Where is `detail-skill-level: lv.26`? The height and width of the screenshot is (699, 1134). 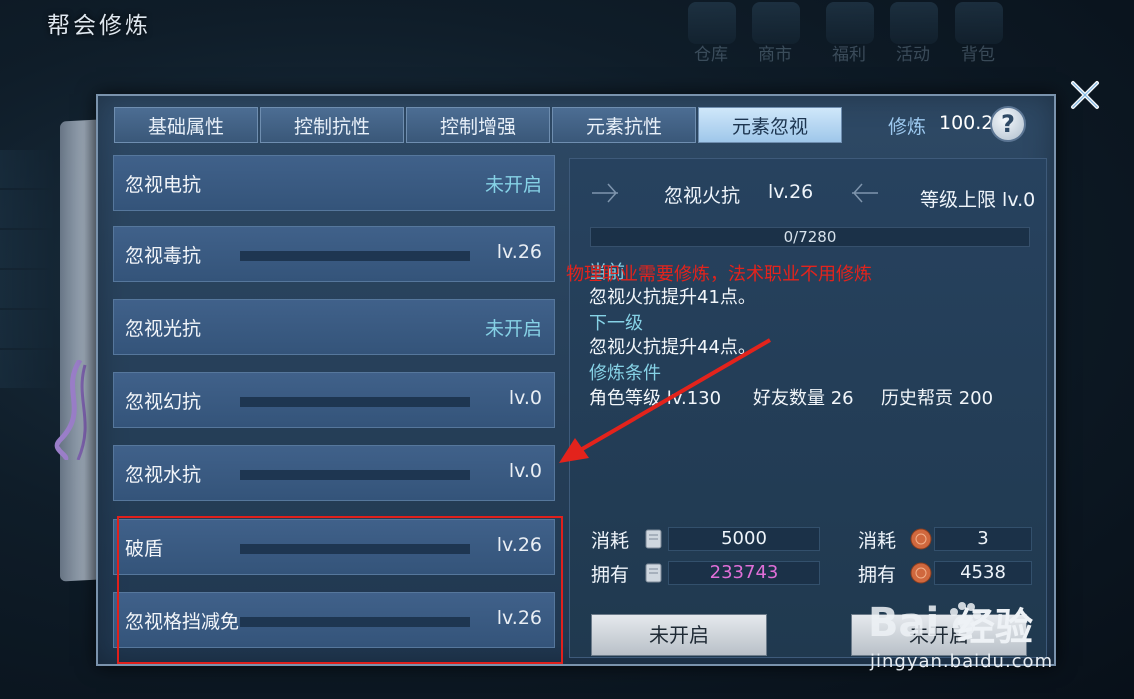
detail-skill-level: lv.26 is located at coordinates (791, 192).